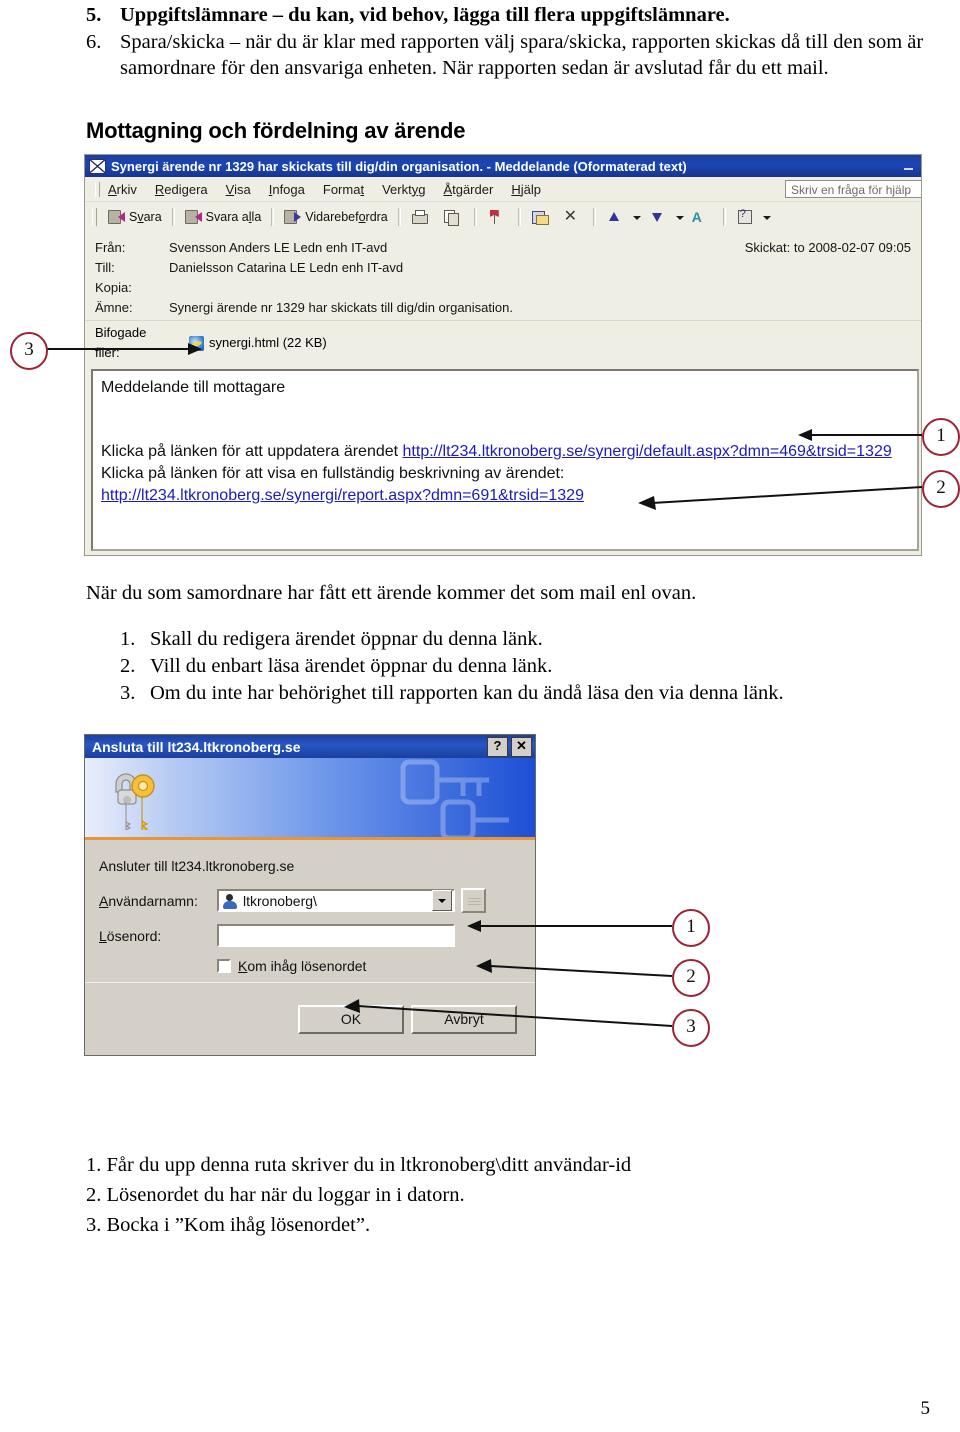  I want to click on section-heading: Mottagning och fördelning av ärende, so click(276, 130).